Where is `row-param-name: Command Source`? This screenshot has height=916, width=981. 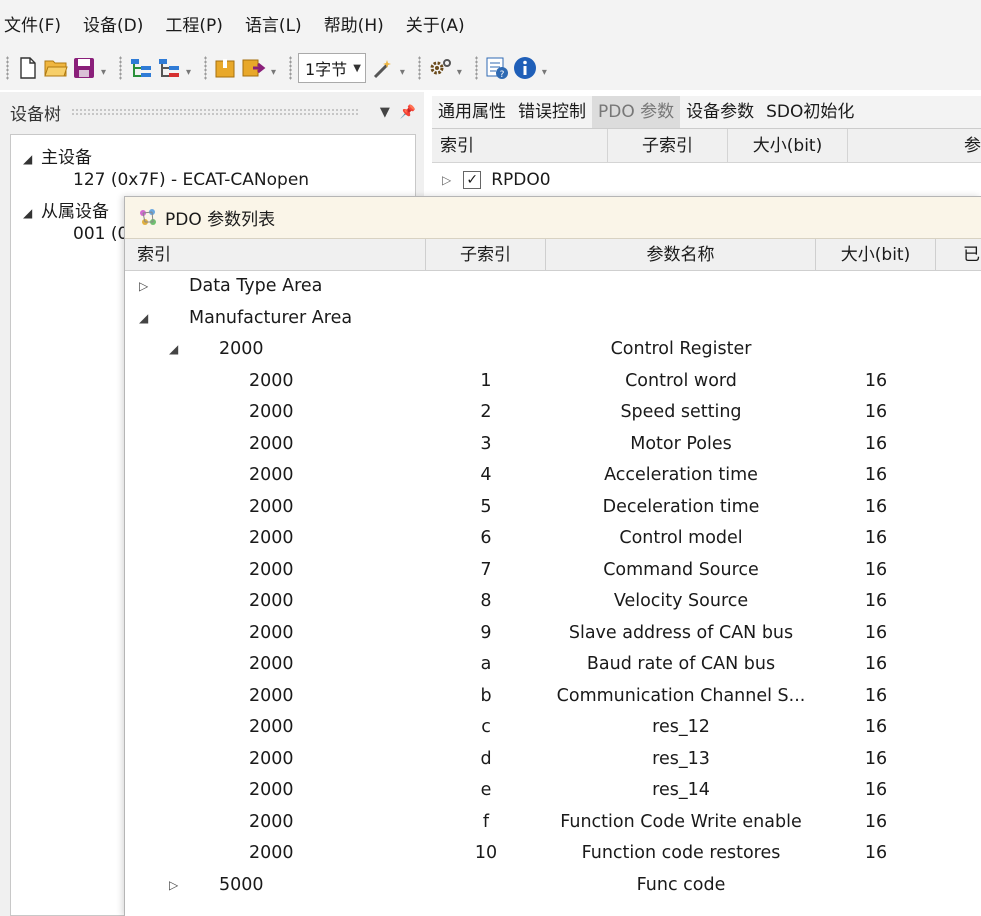
row-param-name: Command Source is located at coordinates (681, 569).